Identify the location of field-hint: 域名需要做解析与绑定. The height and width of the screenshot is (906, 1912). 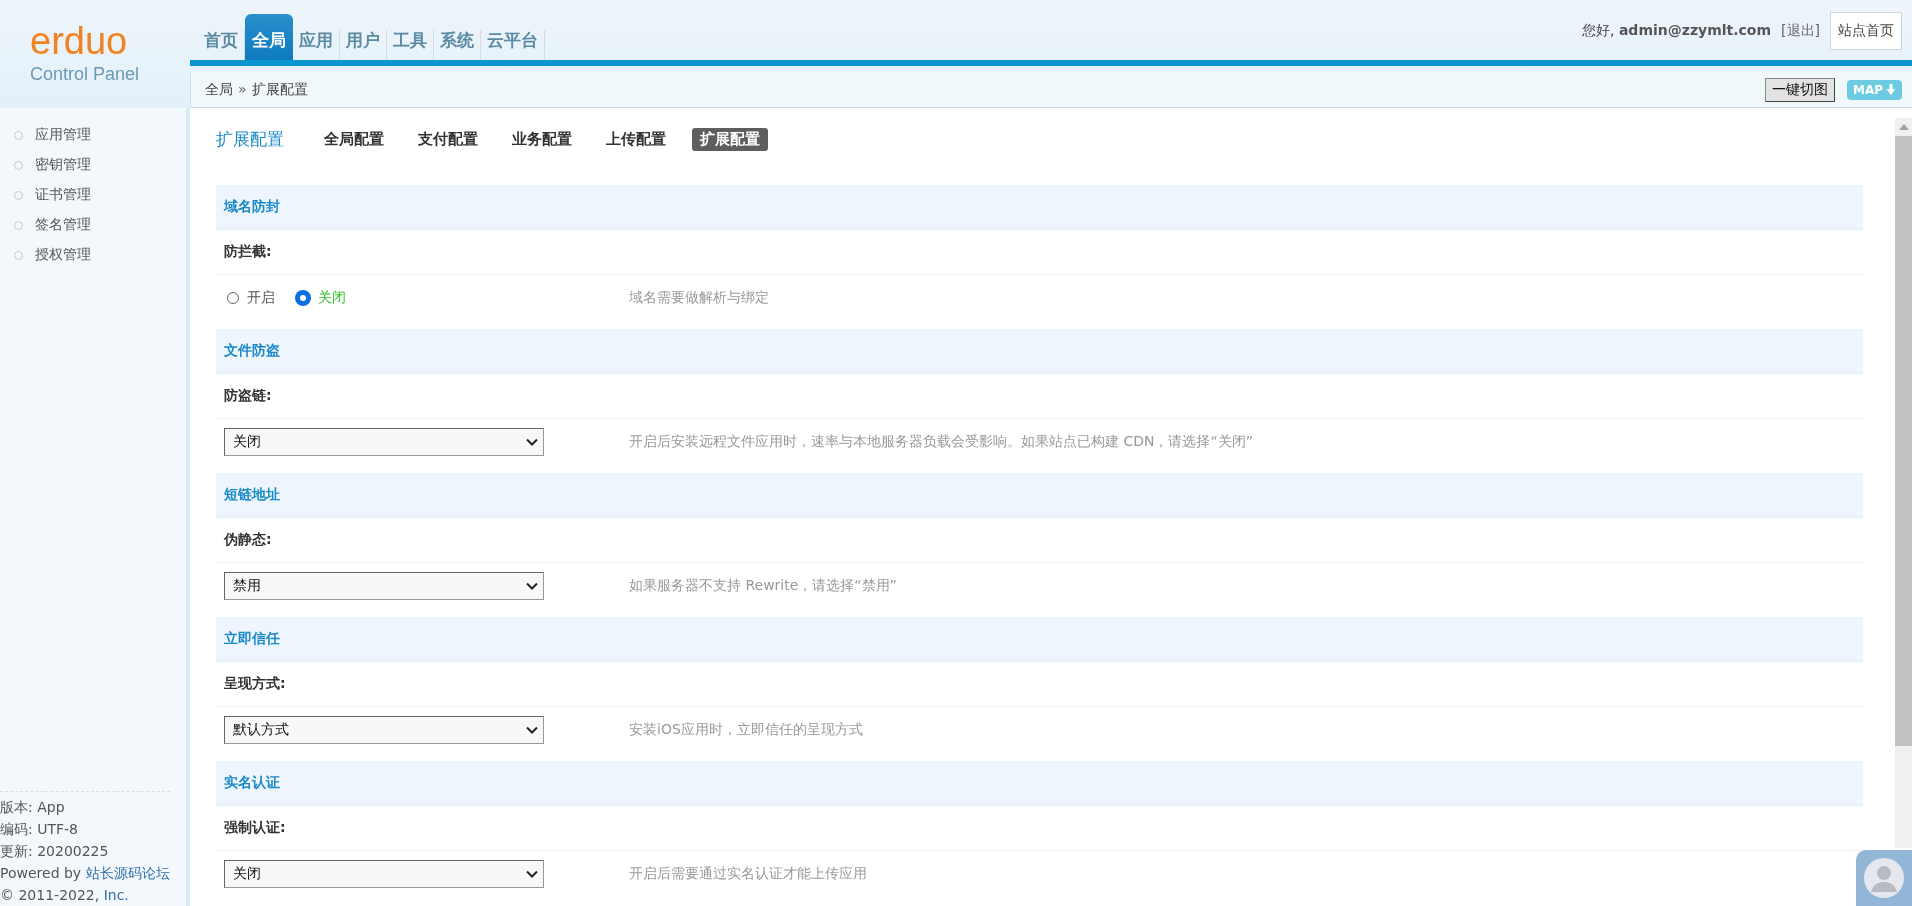
(699, 297).